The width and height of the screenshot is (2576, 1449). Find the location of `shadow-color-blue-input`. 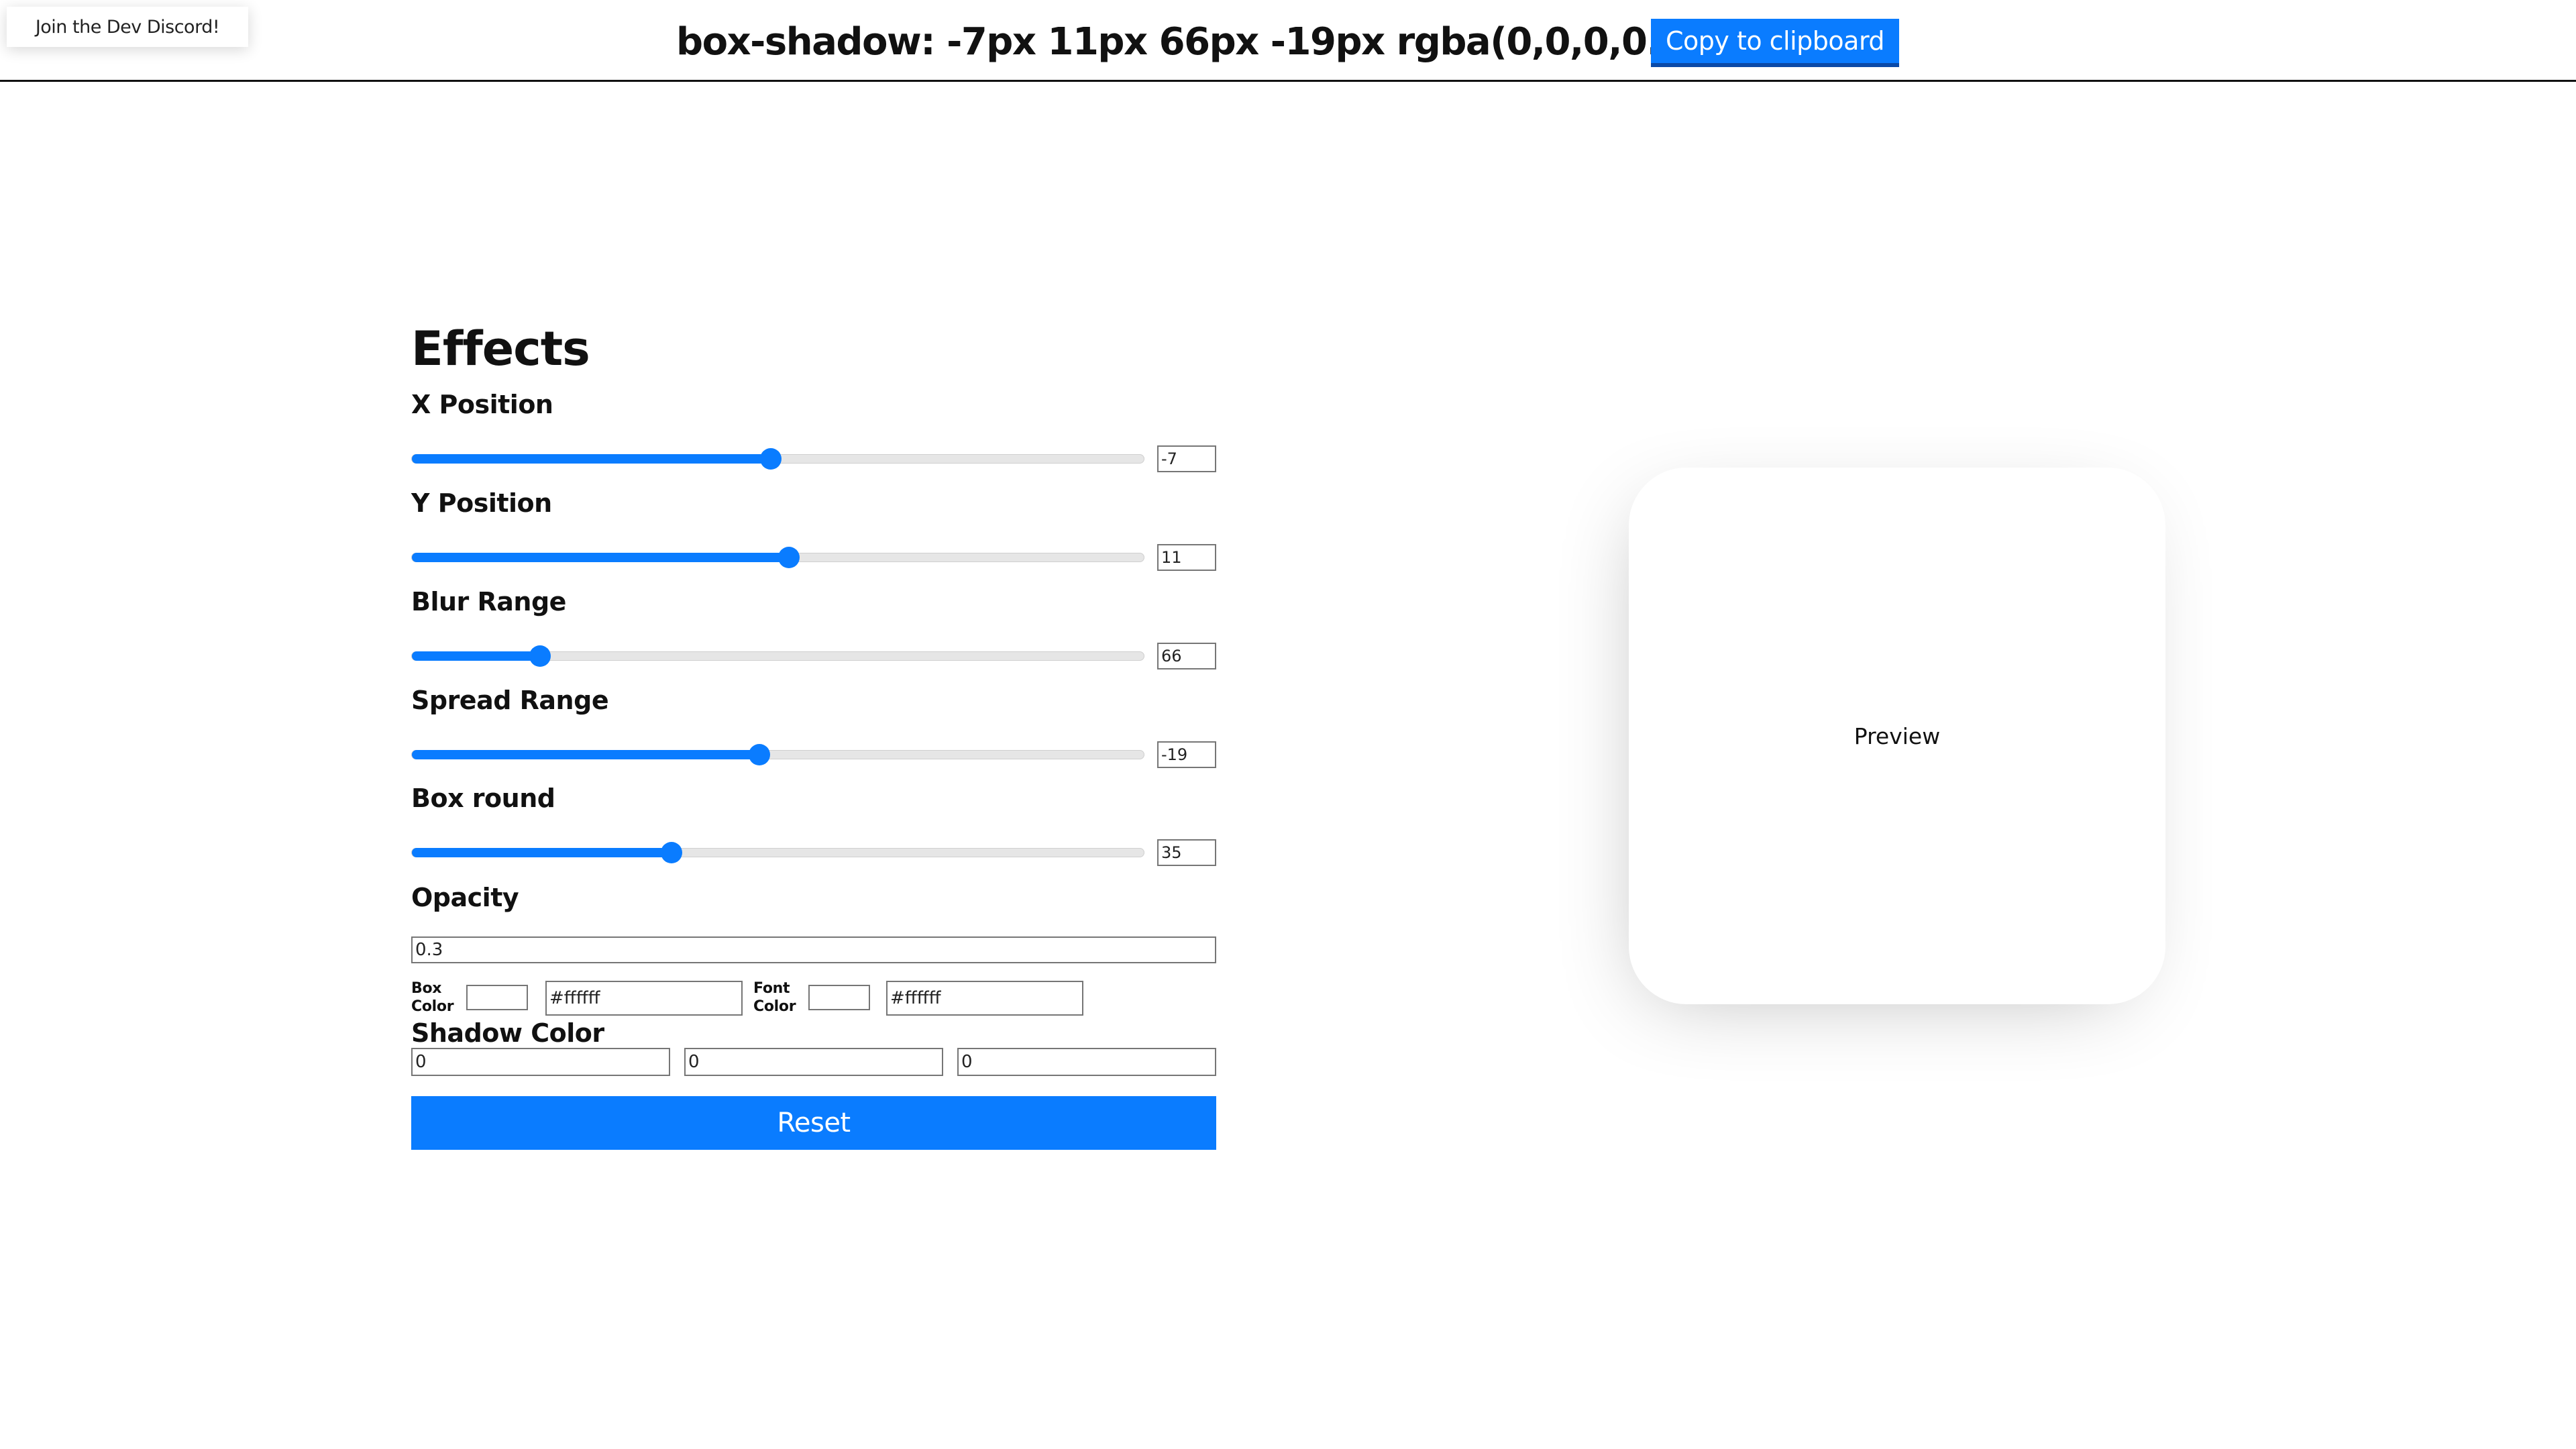

shadow-color-blue-input is located at coordinates (1086, 1062).